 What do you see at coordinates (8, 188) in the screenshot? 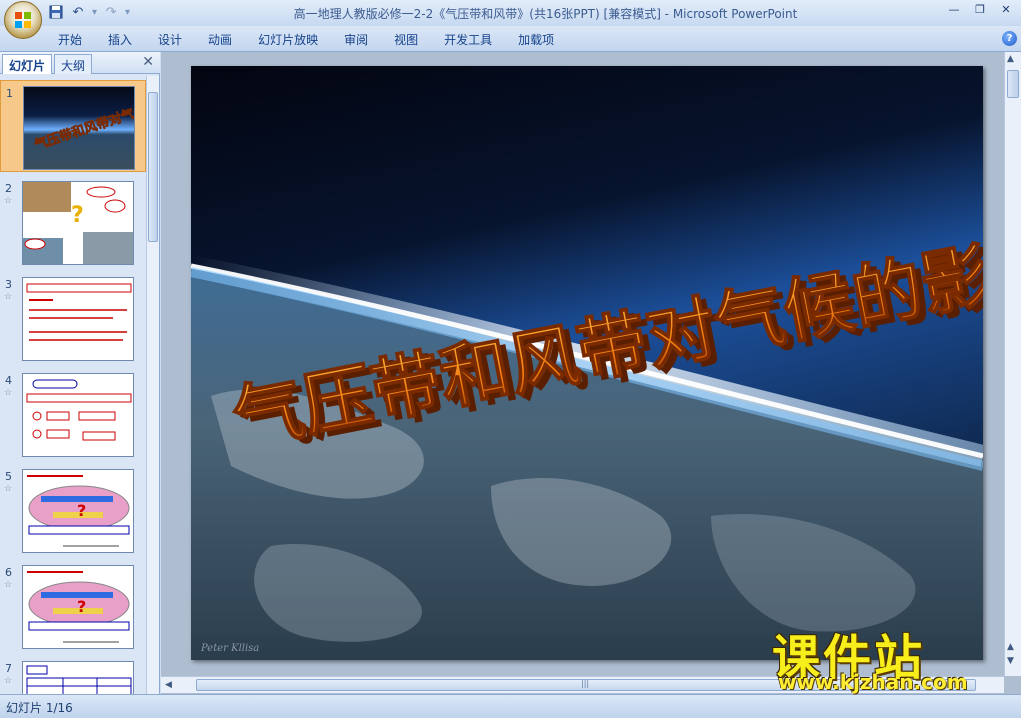
I see `slide-number: 2` at bounding box center [8, 188].